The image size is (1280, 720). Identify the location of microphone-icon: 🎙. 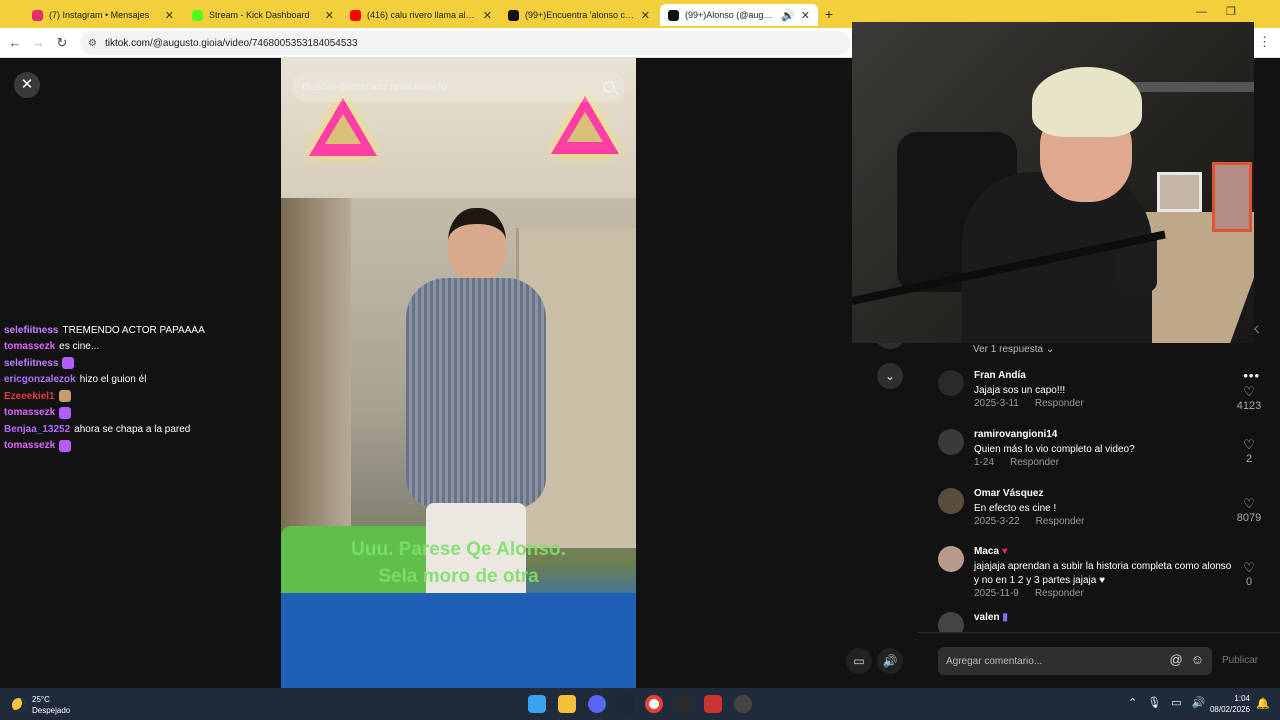
(1154, 702).